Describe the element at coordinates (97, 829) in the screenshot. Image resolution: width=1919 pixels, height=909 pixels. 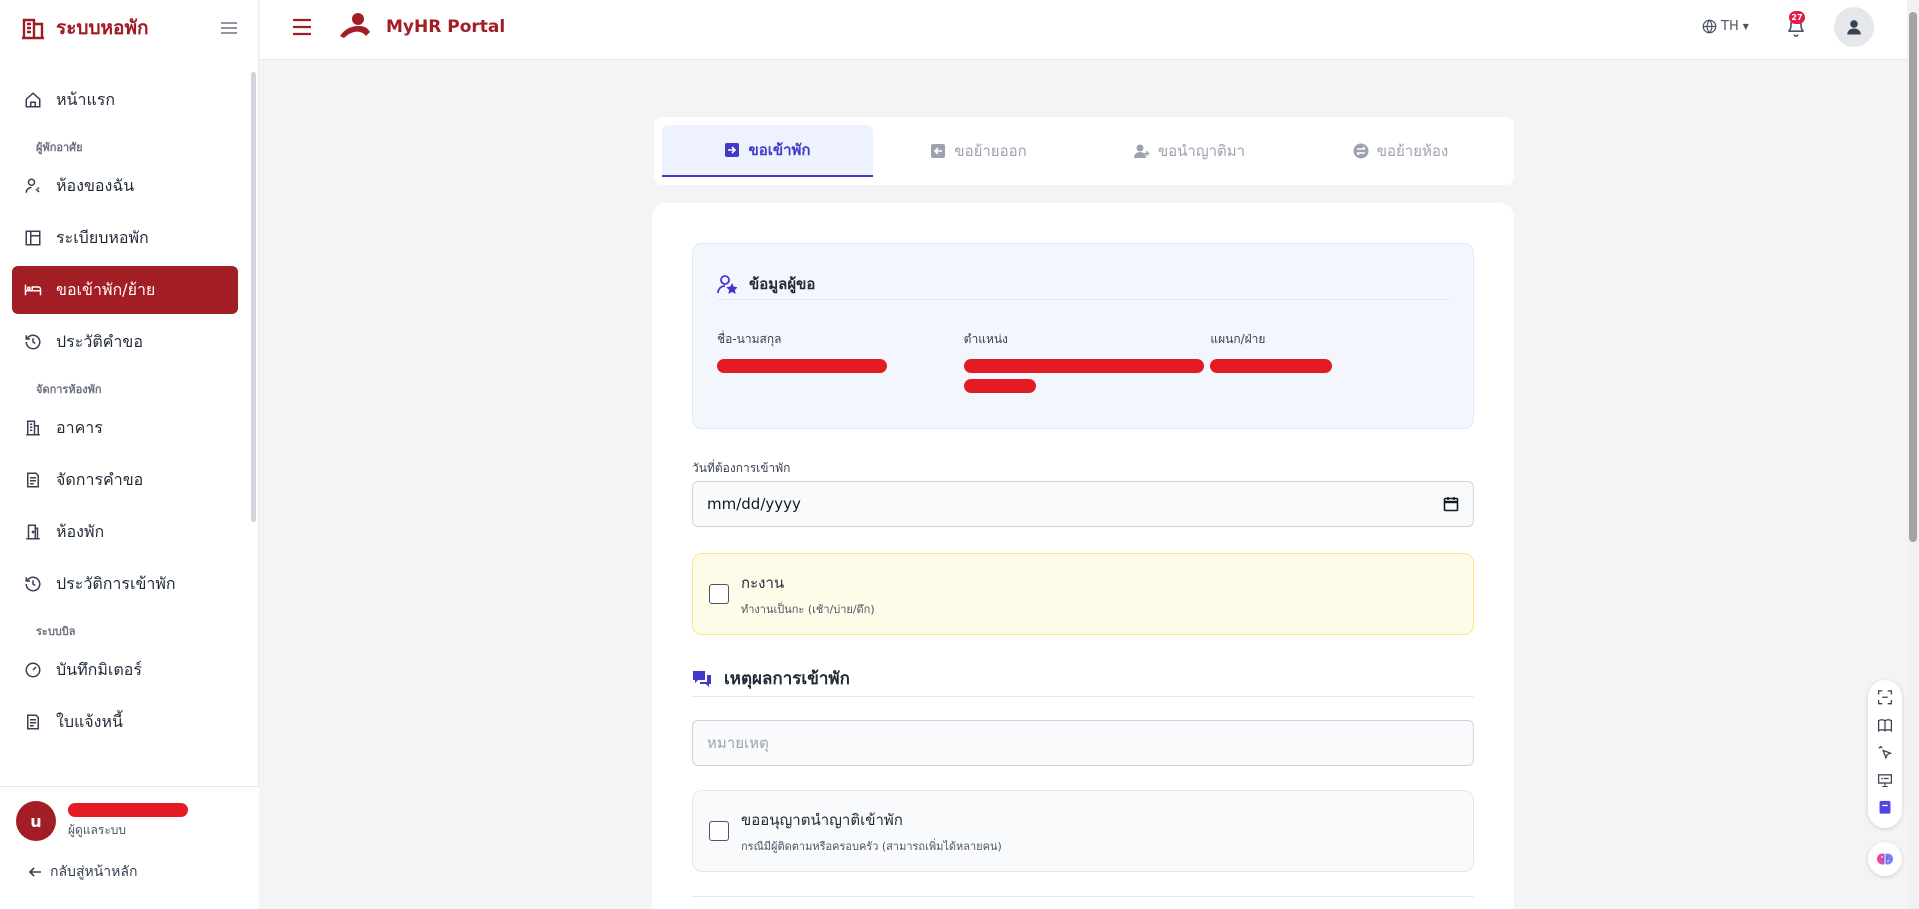
I see `user-role: ผู้ดูแลระบบ` at that location.